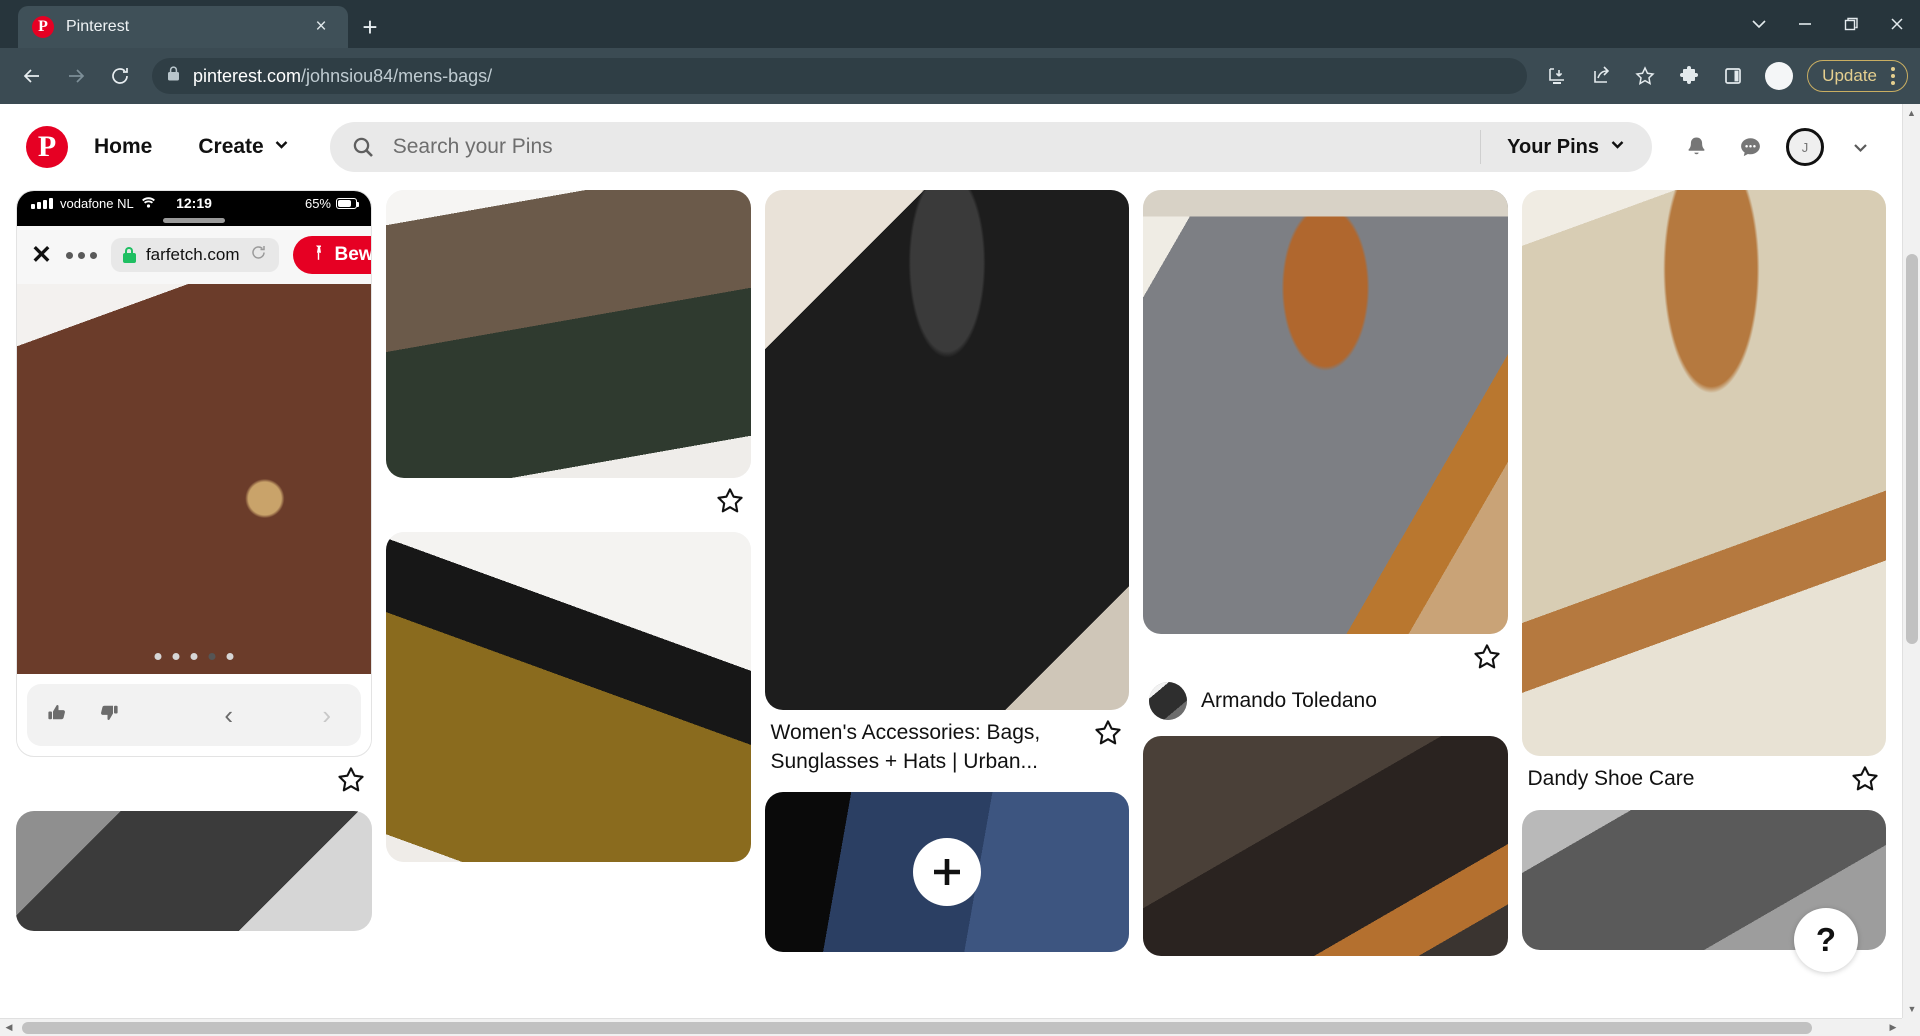 The height and width of the screenshot is (1036, 1920). I want to click on carrier-label: vodafone NL, so click(97, 203).